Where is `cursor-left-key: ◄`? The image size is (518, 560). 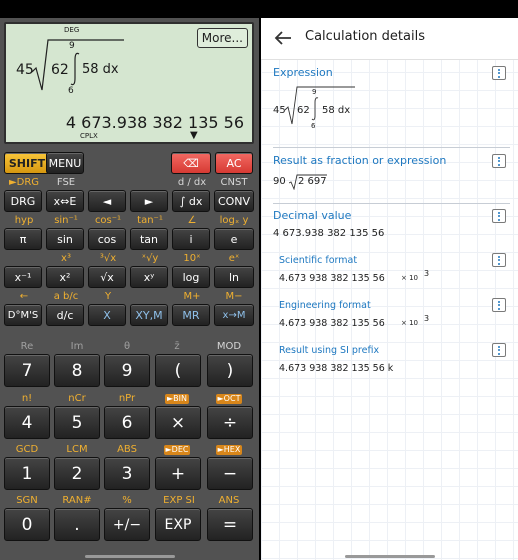
cursor-left-key: ◄ is located at coordinates (107, 201).